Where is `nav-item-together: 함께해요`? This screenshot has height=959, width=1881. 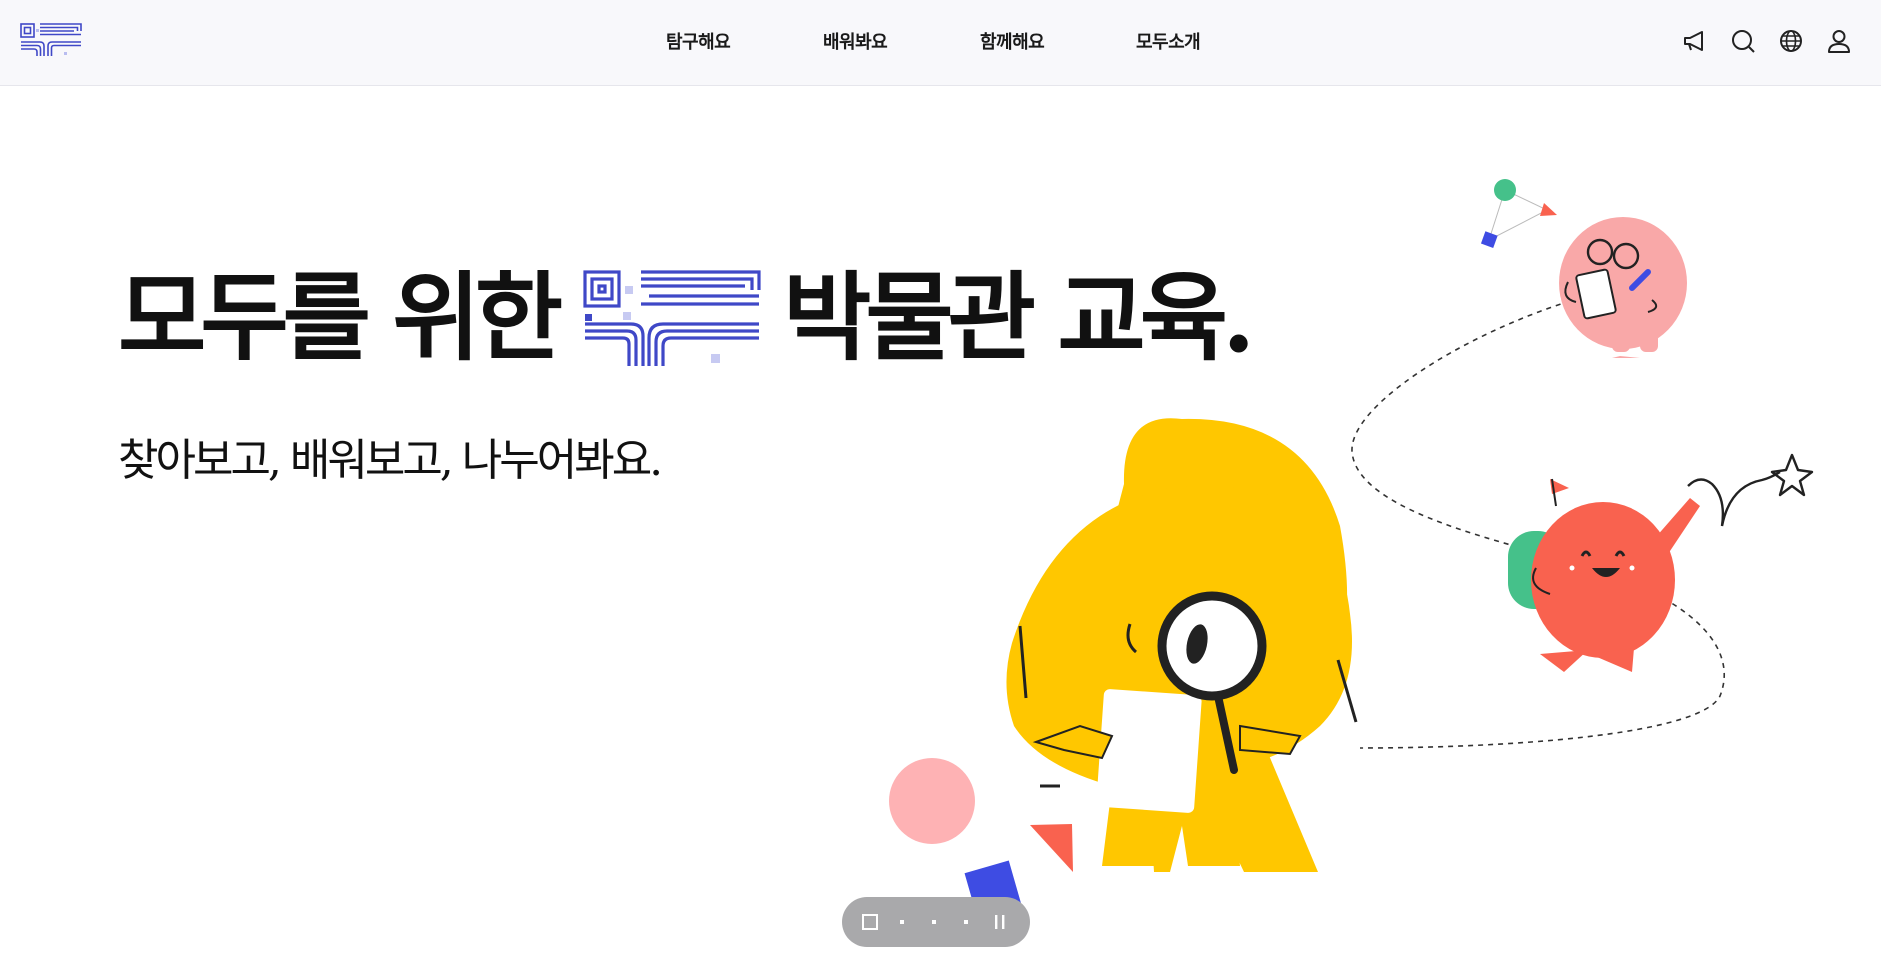 nav-item-together: 함께해요 is located at coordinates (1012, 41).